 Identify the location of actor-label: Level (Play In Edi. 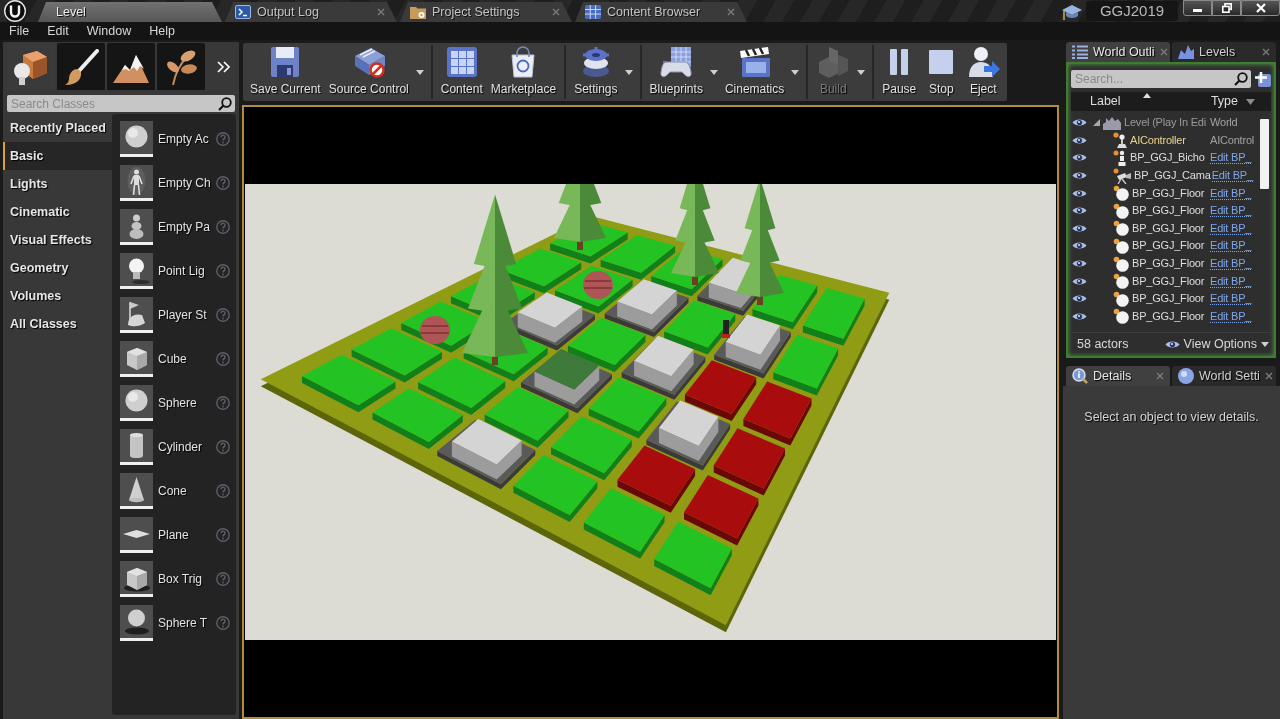
(1165, 123).